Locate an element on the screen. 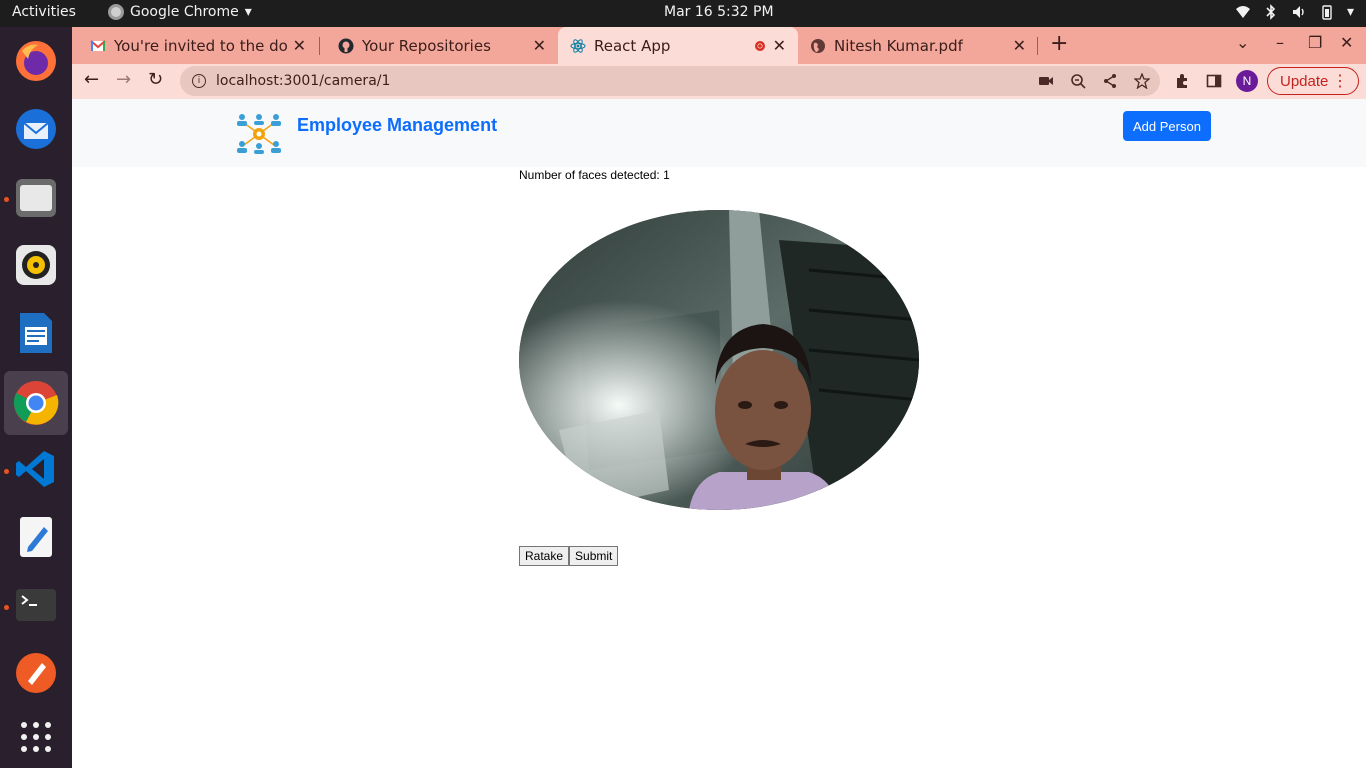  camera-in-use-icon is located at coordinates (1046, 81).